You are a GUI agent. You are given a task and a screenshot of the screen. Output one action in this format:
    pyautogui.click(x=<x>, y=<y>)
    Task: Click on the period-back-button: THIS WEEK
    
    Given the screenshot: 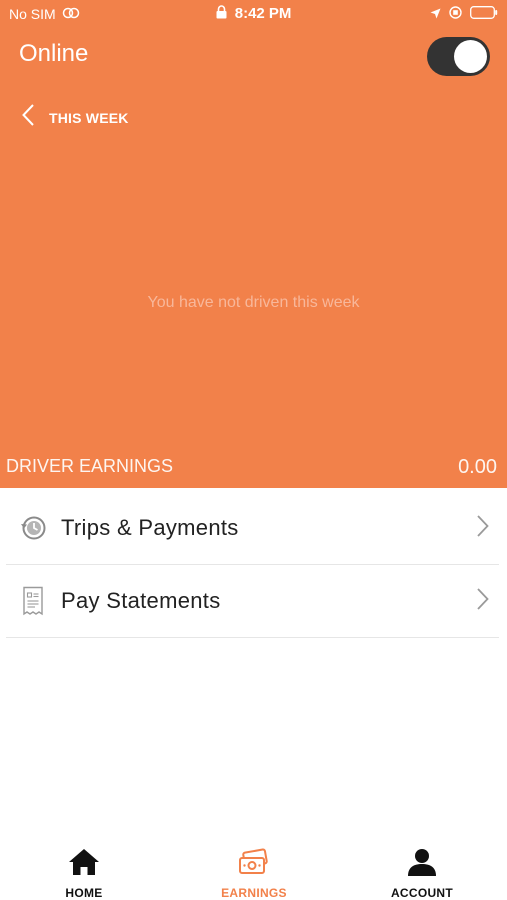 What is the action you would take?
    pyautogui.click(x=75, y=117)
    